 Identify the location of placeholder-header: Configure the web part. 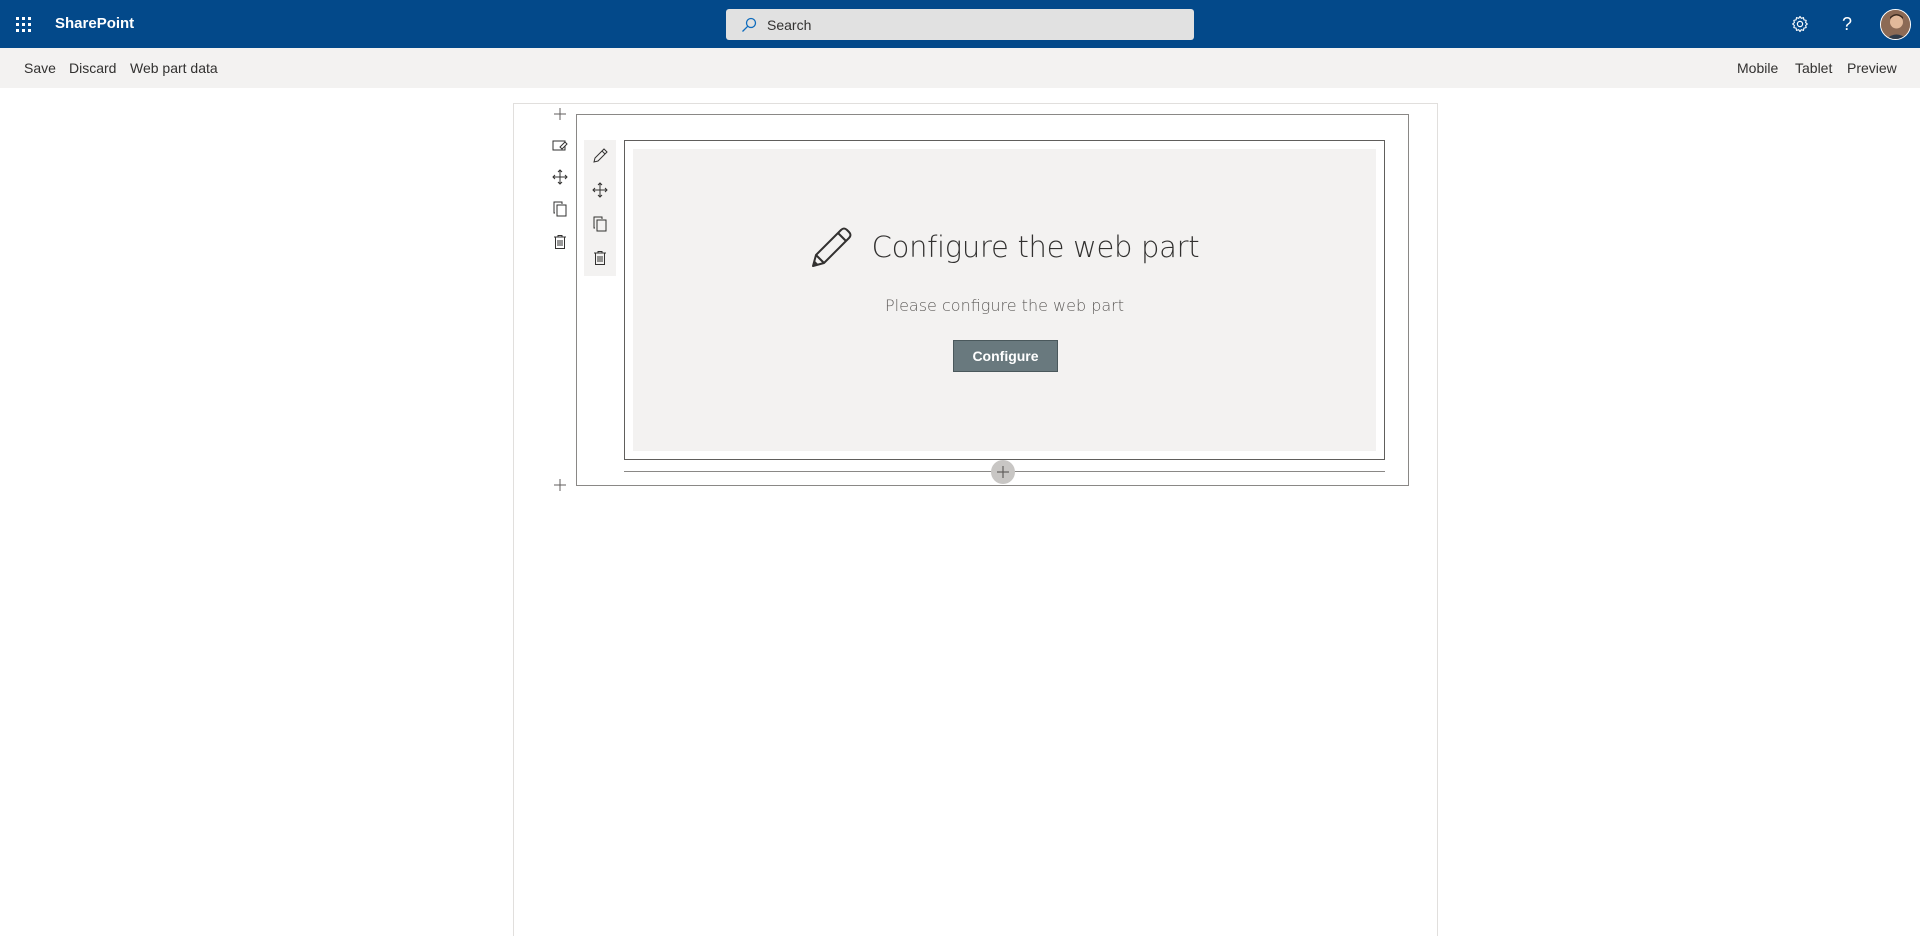
(1004, 247).